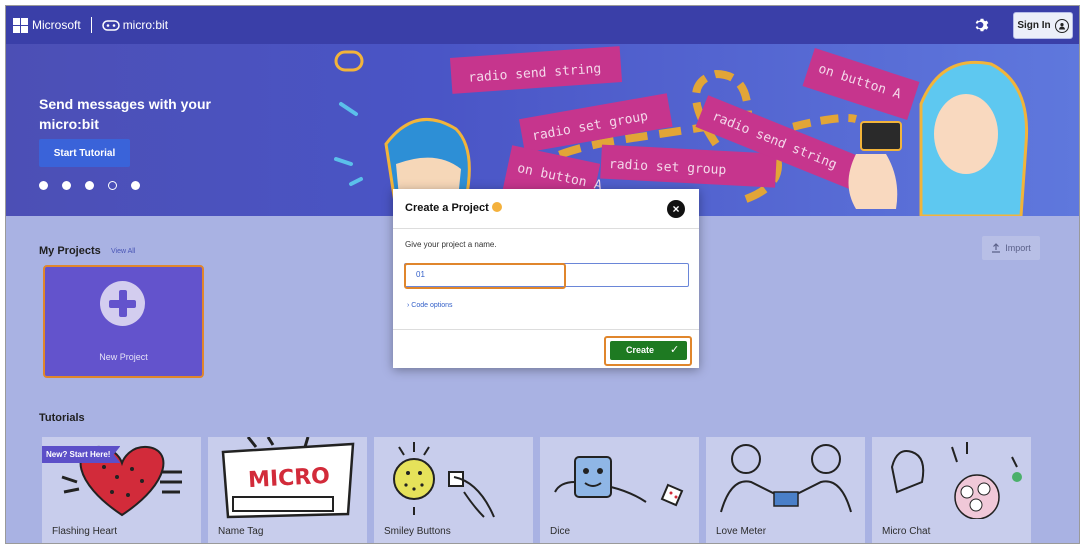  I want to click on dialog-header: Create a Project ×, so click(546, 209).